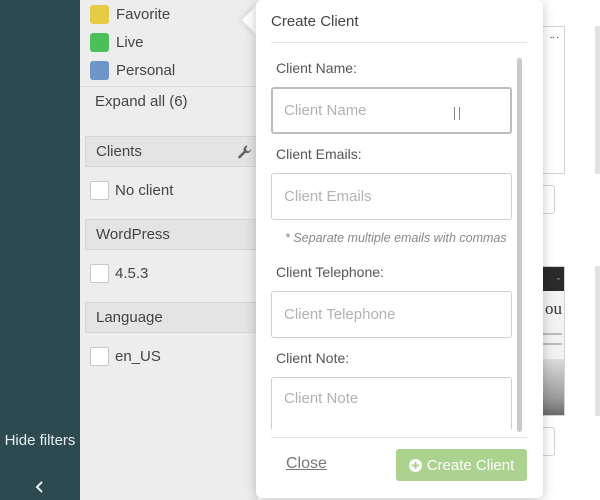 This screenshot has height=500, width=600. I want to click on section-language: Language, so click(171, 317).